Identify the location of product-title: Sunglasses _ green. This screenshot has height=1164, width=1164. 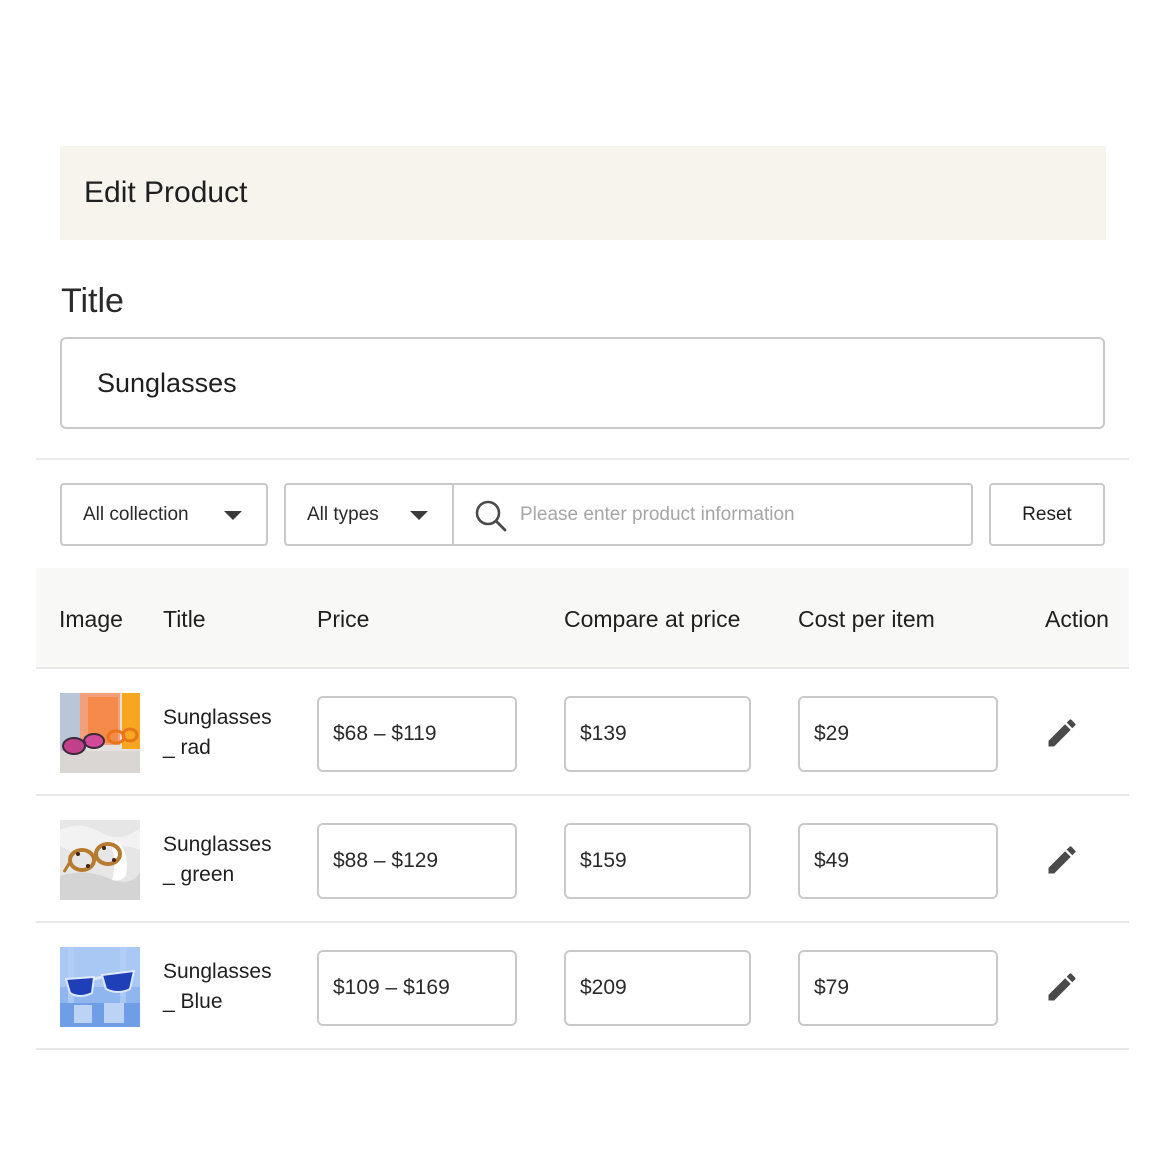
(217, 859).